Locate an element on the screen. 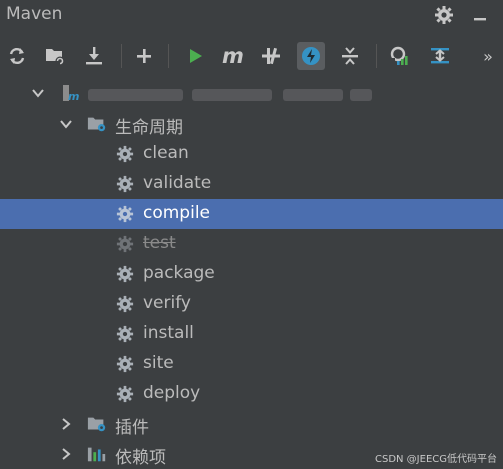  analyze-dependencies-icon is located at coordinates (399, 56).